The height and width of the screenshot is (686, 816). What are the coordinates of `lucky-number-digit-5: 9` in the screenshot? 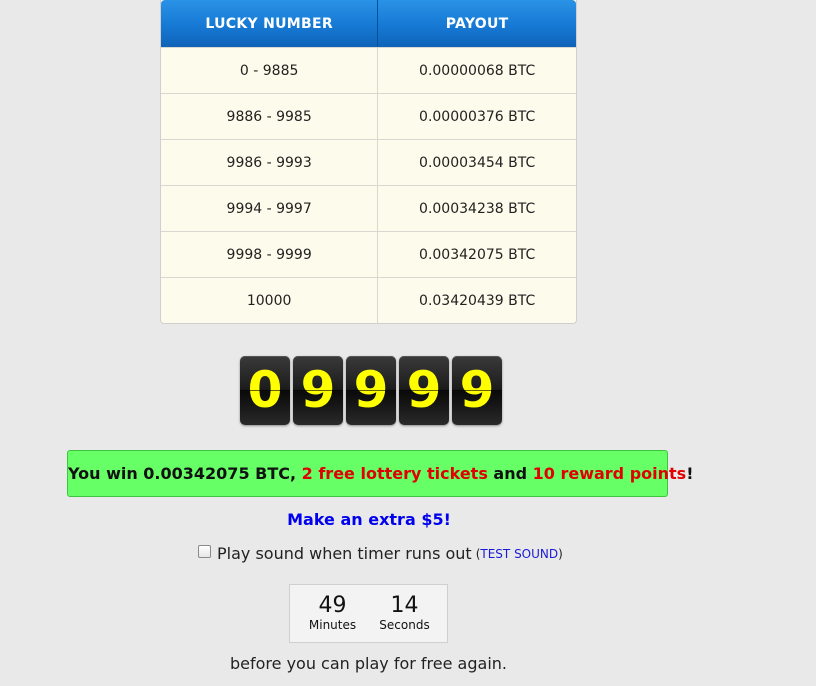 It's located at (477, 390).